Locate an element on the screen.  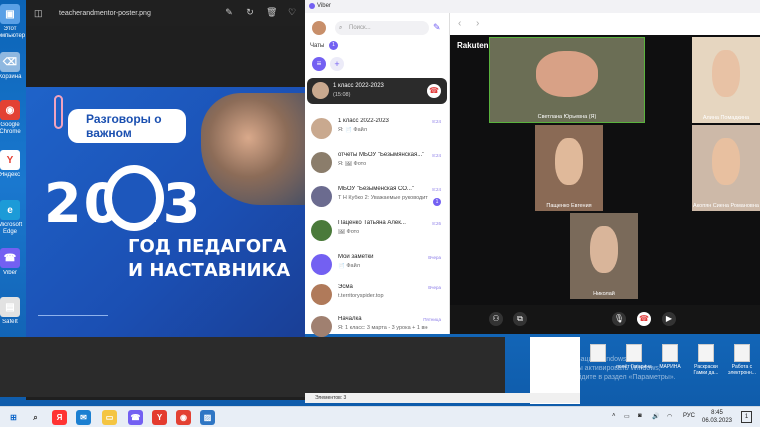
edit-icon: ✎ is located at coordinates (229, 12).